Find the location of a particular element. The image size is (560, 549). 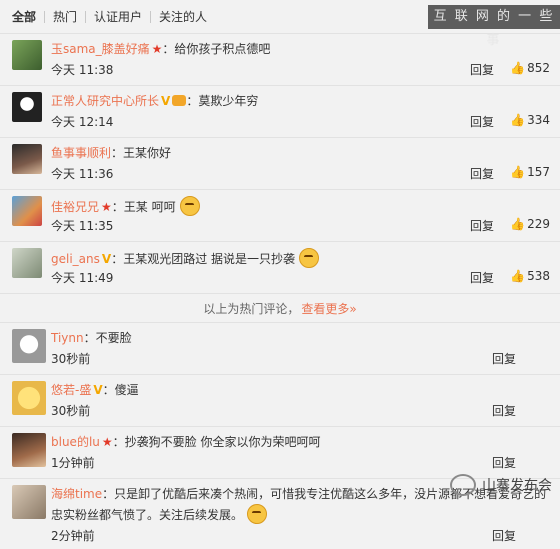

username-link: 玉sama_膝盖好痛 is located at coordinates (100, 49).